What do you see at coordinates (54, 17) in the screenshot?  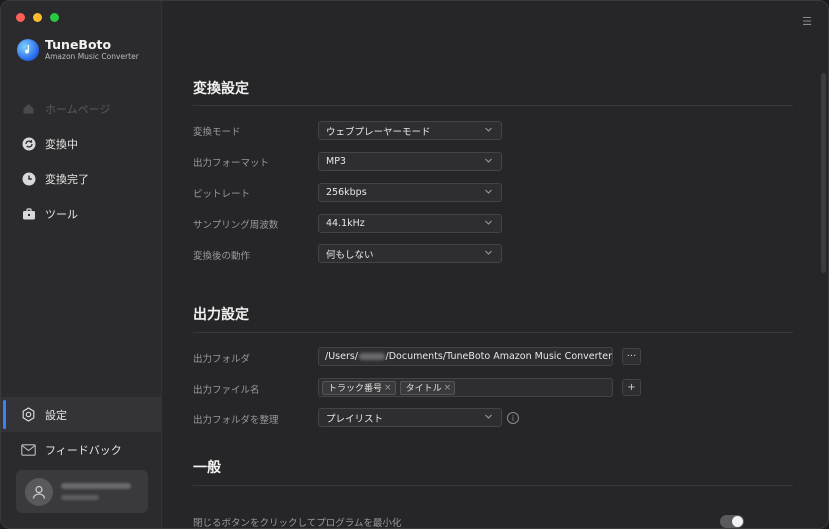 I see `zoom-window-button` at bounding box center [54, 17].